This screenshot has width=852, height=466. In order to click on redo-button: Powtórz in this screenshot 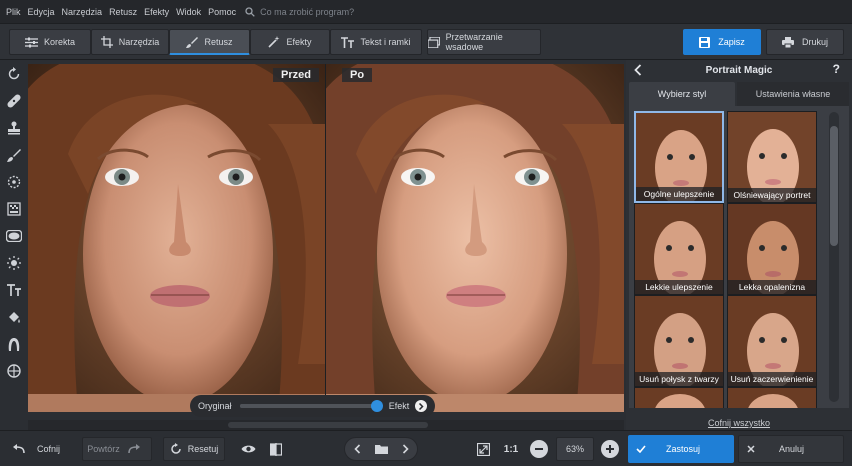, I will do `click(117, 449)`.